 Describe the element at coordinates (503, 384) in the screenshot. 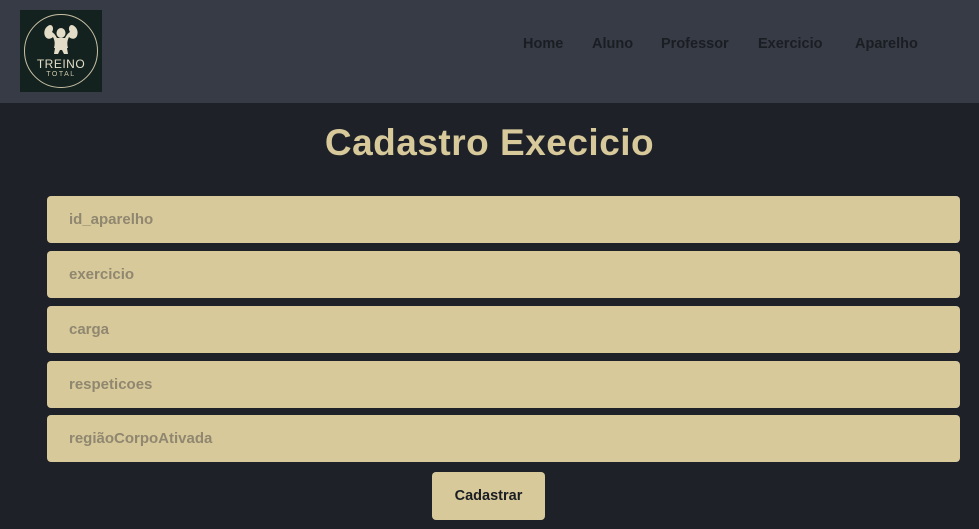

I see `respeticoes-field` at that location.